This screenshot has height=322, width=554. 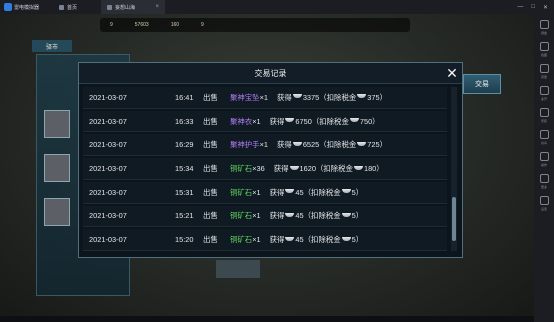 I want to click on scrollbar, so click(x=454, y=169).